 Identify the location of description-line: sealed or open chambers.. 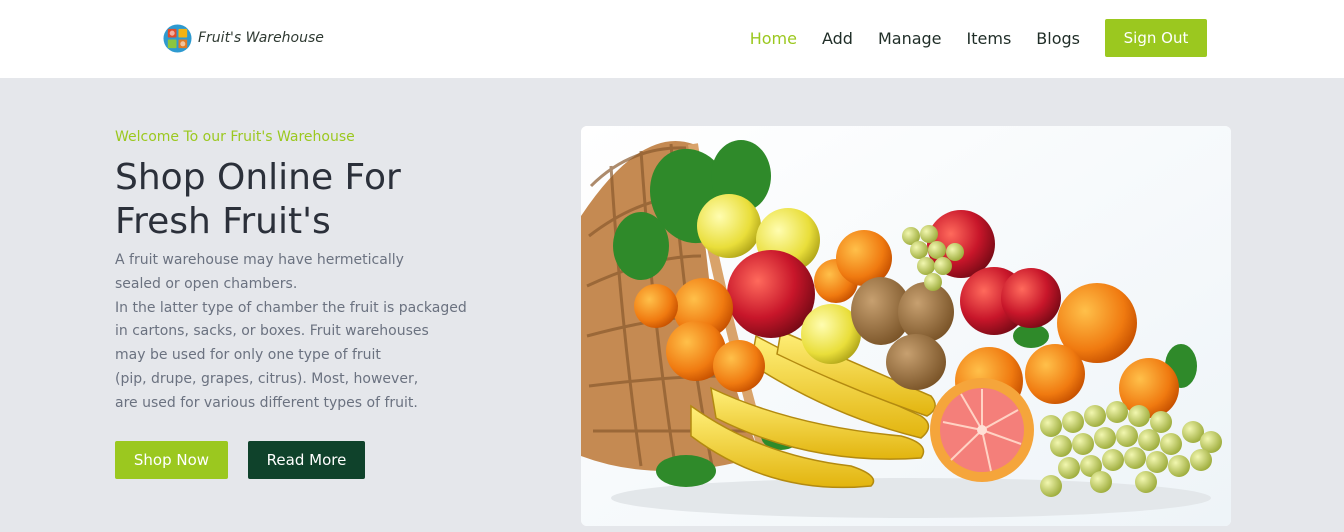
(206, 283).